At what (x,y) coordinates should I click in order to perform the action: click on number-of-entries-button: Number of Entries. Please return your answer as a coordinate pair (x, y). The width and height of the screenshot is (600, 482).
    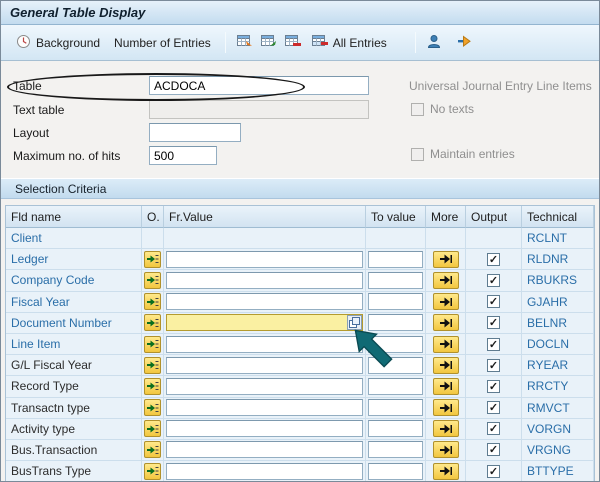
    Looking at the image, I should click on (162, 43).